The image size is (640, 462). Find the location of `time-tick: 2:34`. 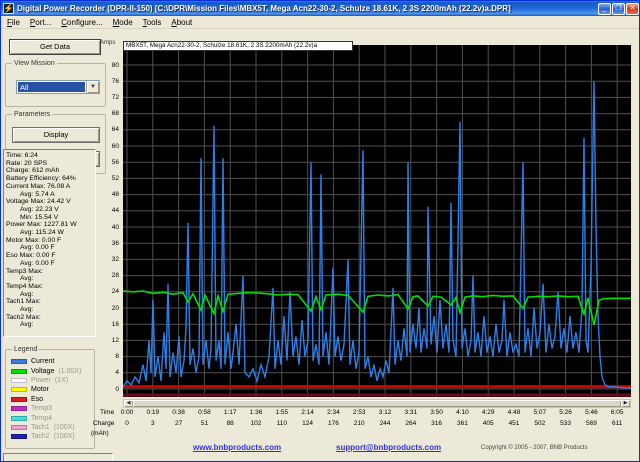

time-tick: 2:34 is located at coordinates (333, 412).